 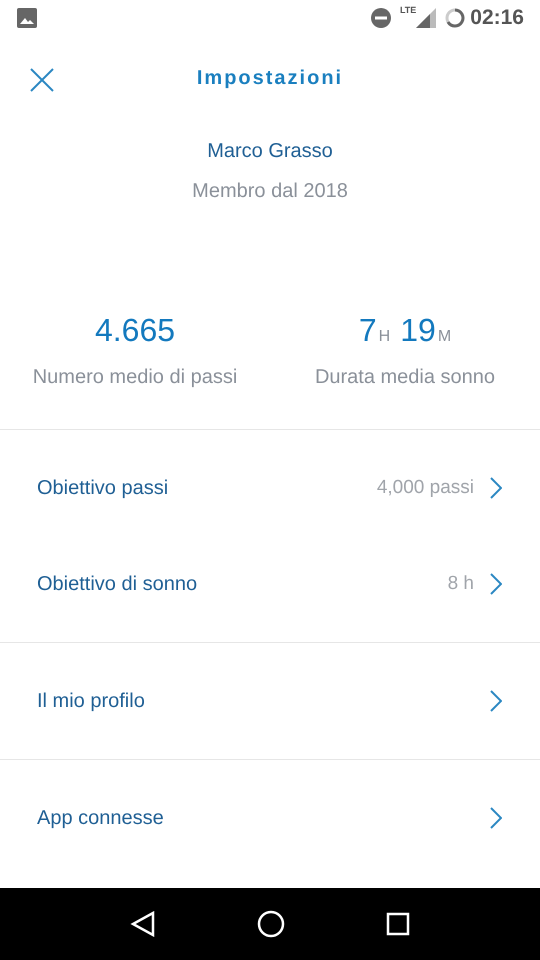 What do you see at coordinates (135, 330) in the screenshot?
I see `stat-value: 4.665` at bounding box center [135, 330].